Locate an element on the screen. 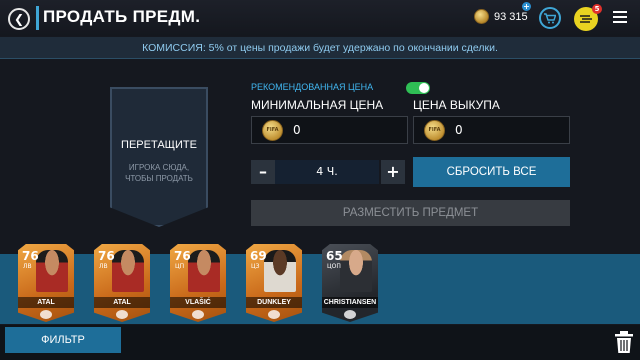 This screenshot has width=640, height=360. cart-icon is located at coordinates (550, 17).